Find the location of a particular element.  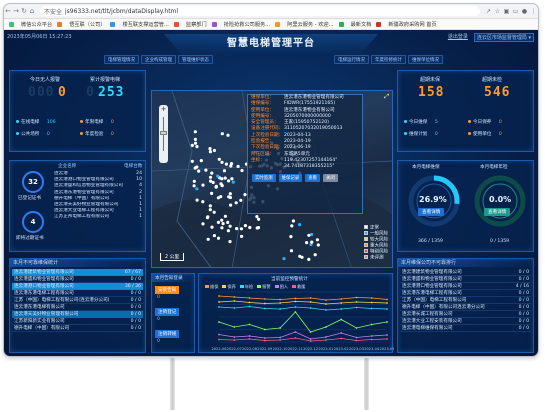

view-button: 查看 is located at coordinates (312, 177).